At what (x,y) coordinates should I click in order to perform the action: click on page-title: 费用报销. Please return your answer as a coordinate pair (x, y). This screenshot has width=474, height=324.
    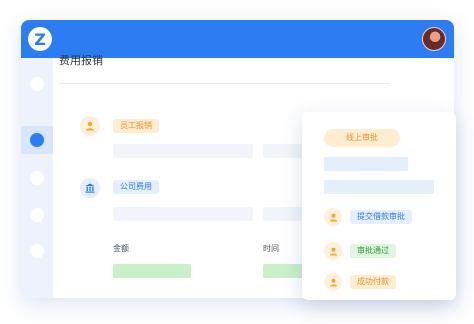
    Looking at the image, I should click on (81, 60).